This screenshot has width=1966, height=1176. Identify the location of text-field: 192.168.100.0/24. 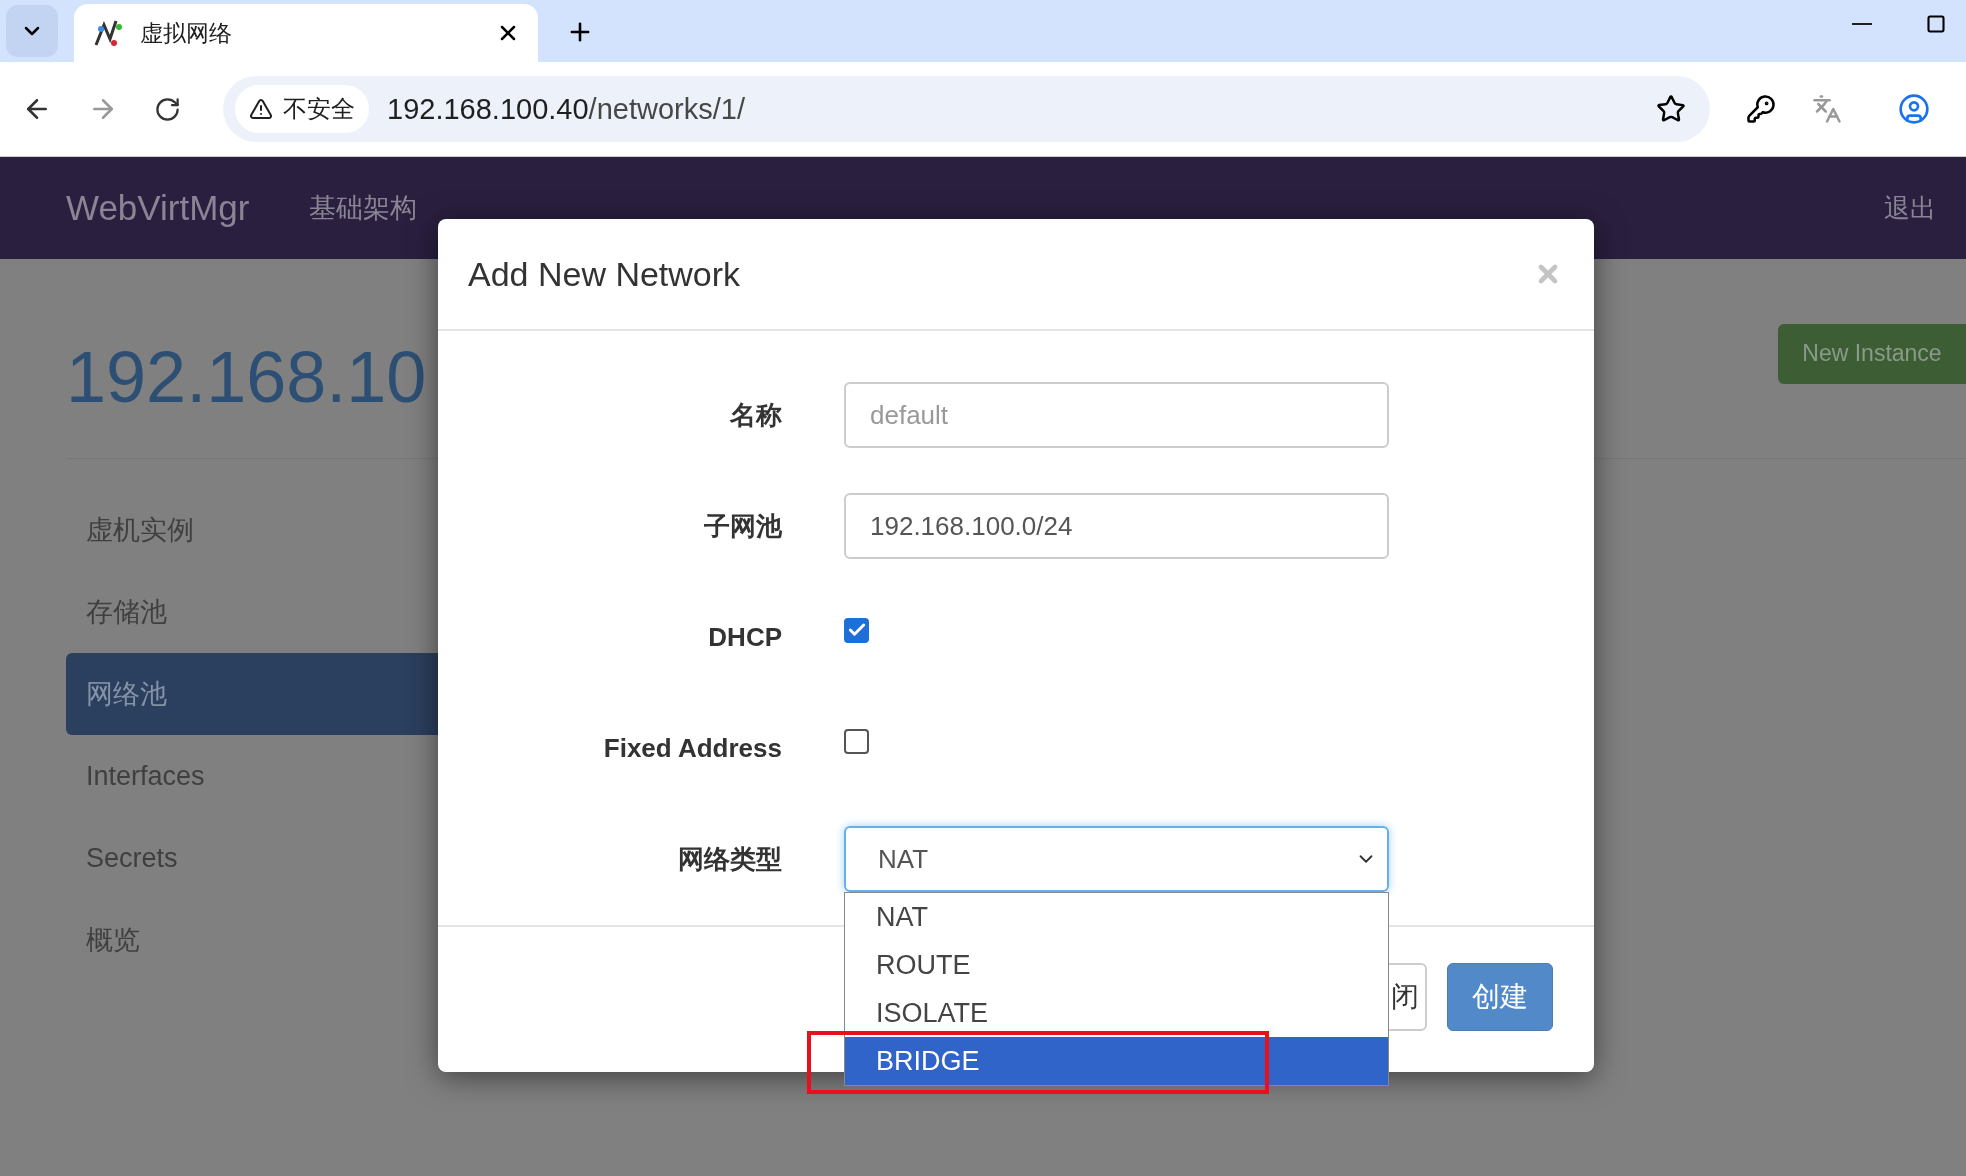
(1116, 526).